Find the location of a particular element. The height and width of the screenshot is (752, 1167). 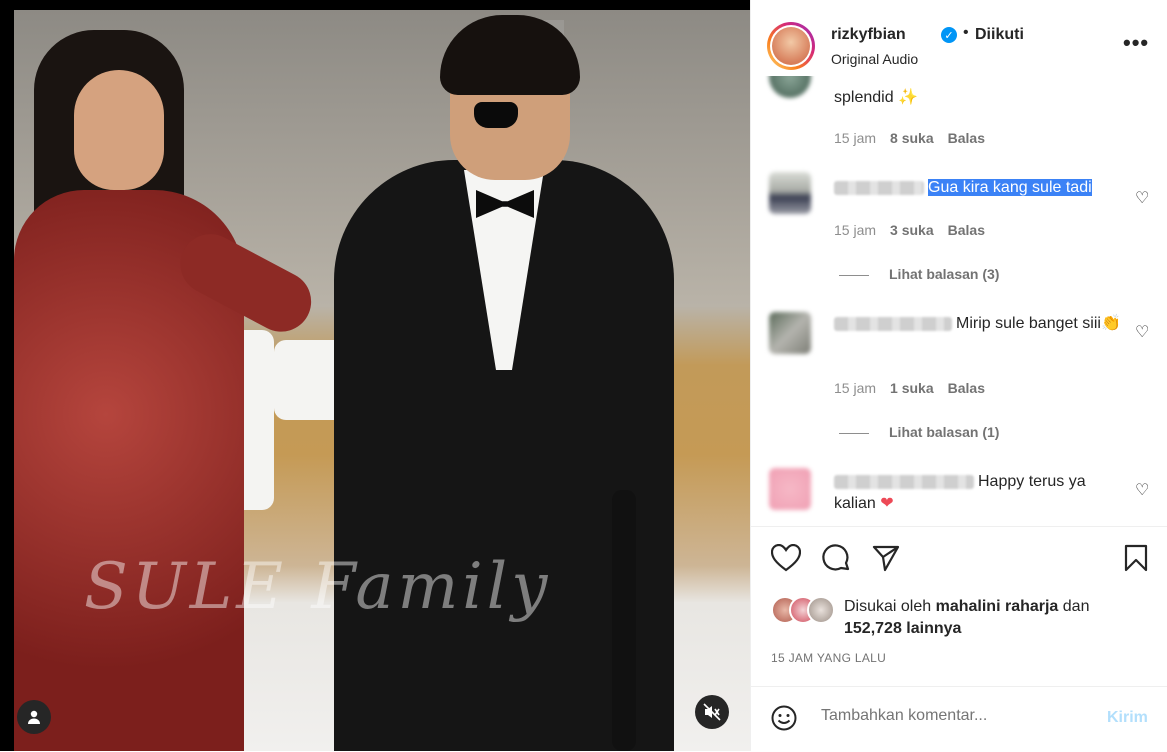

comment-text: Gua kira kang sule tadi is located at coordinates (963, 188).